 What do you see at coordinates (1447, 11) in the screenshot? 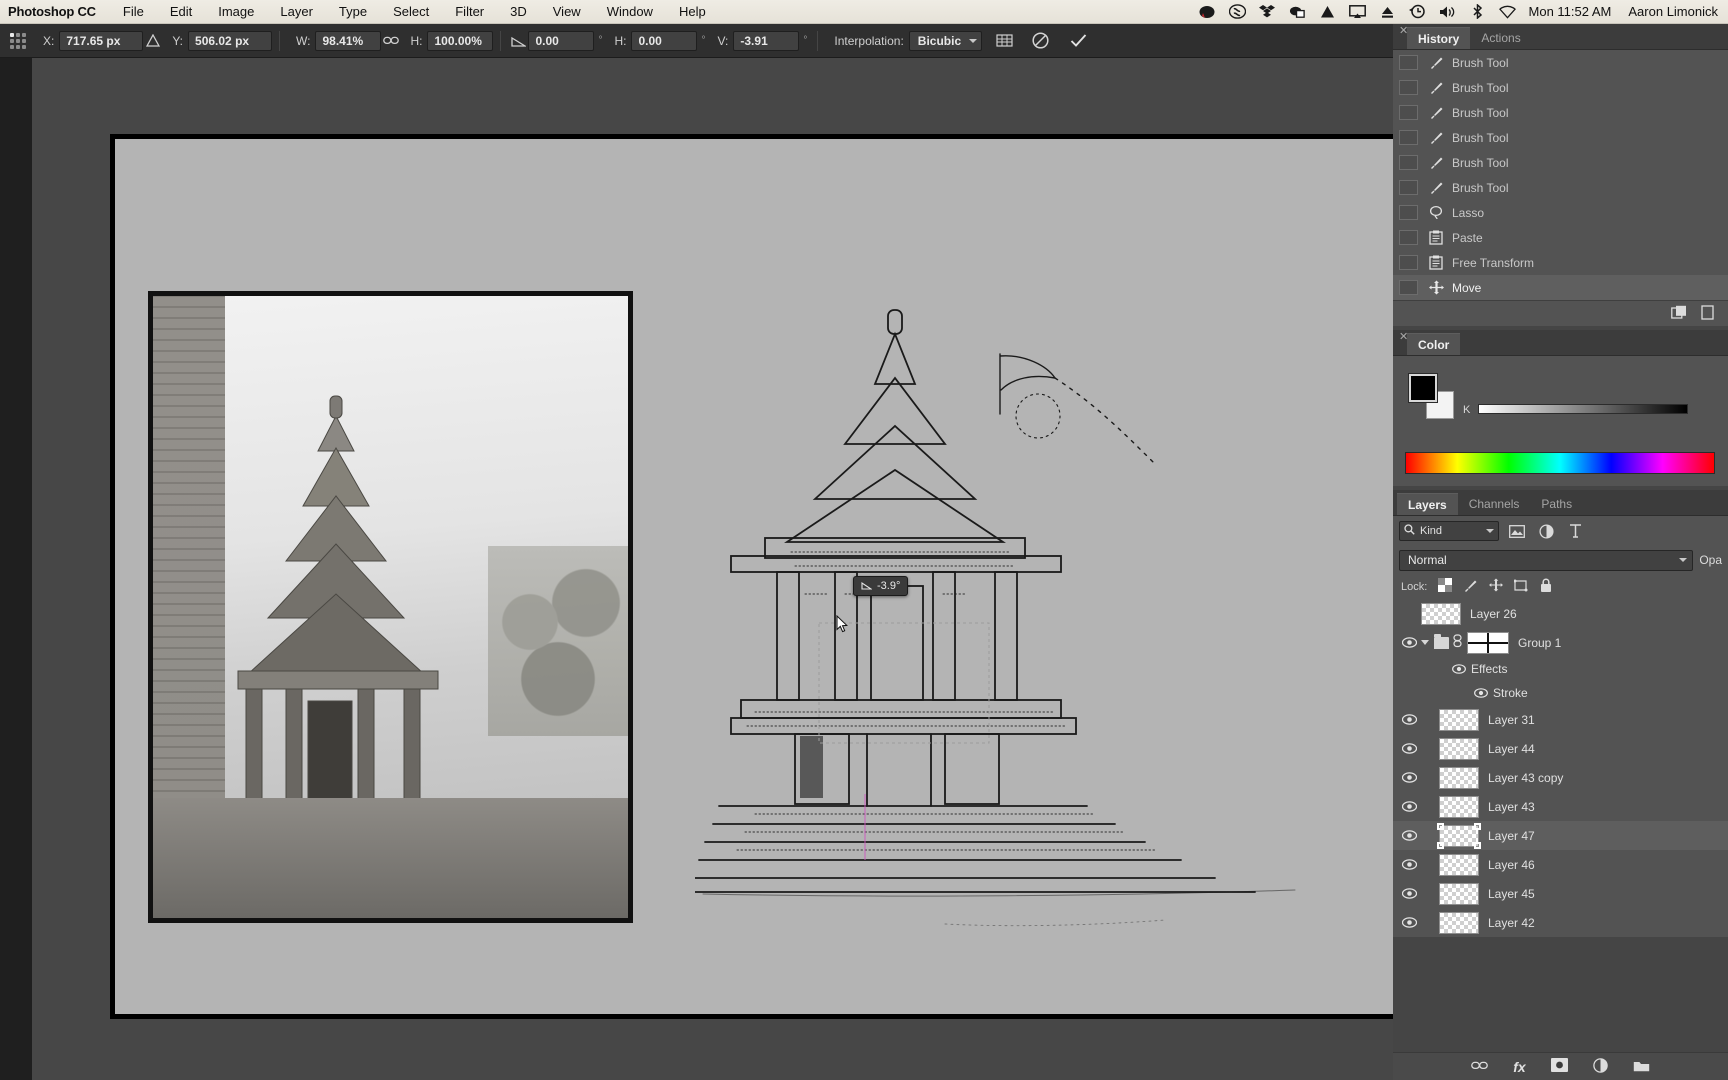
I see `volume-icon` at bounding box center [1447, 11].